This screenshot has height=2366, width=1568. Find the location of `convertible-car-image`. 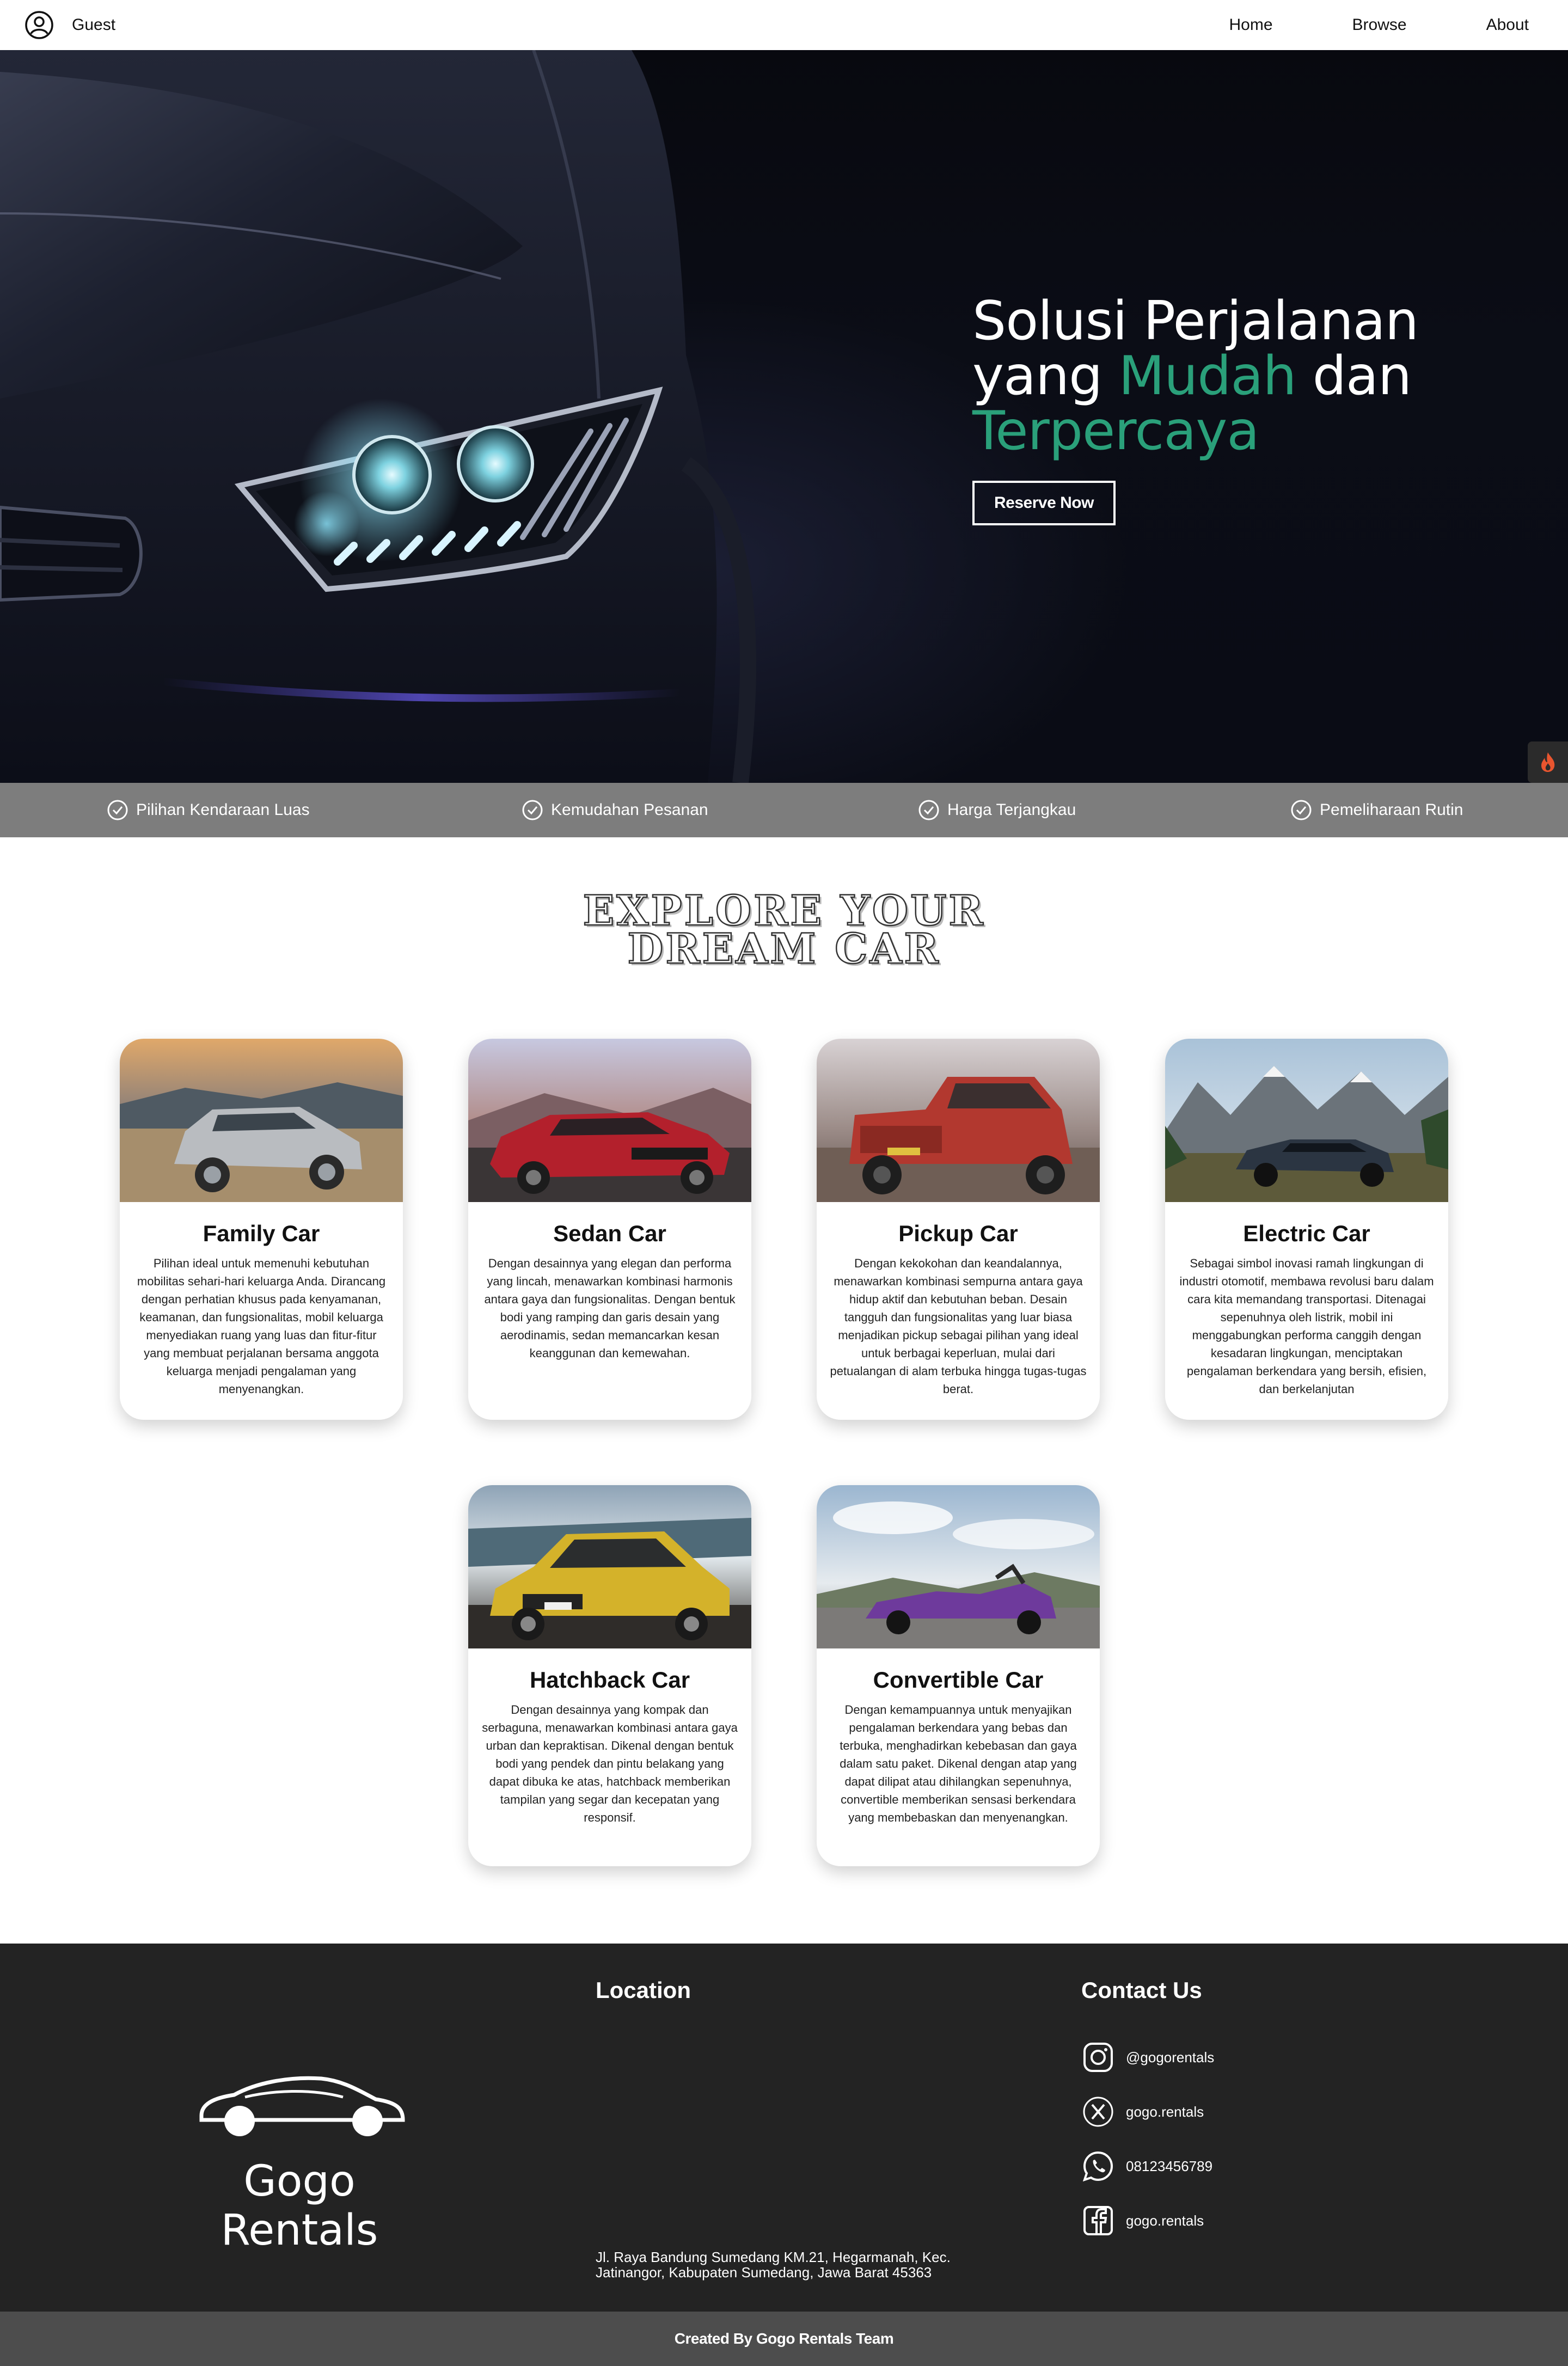

convertible-car-image is located at coordinates (958, 1566).